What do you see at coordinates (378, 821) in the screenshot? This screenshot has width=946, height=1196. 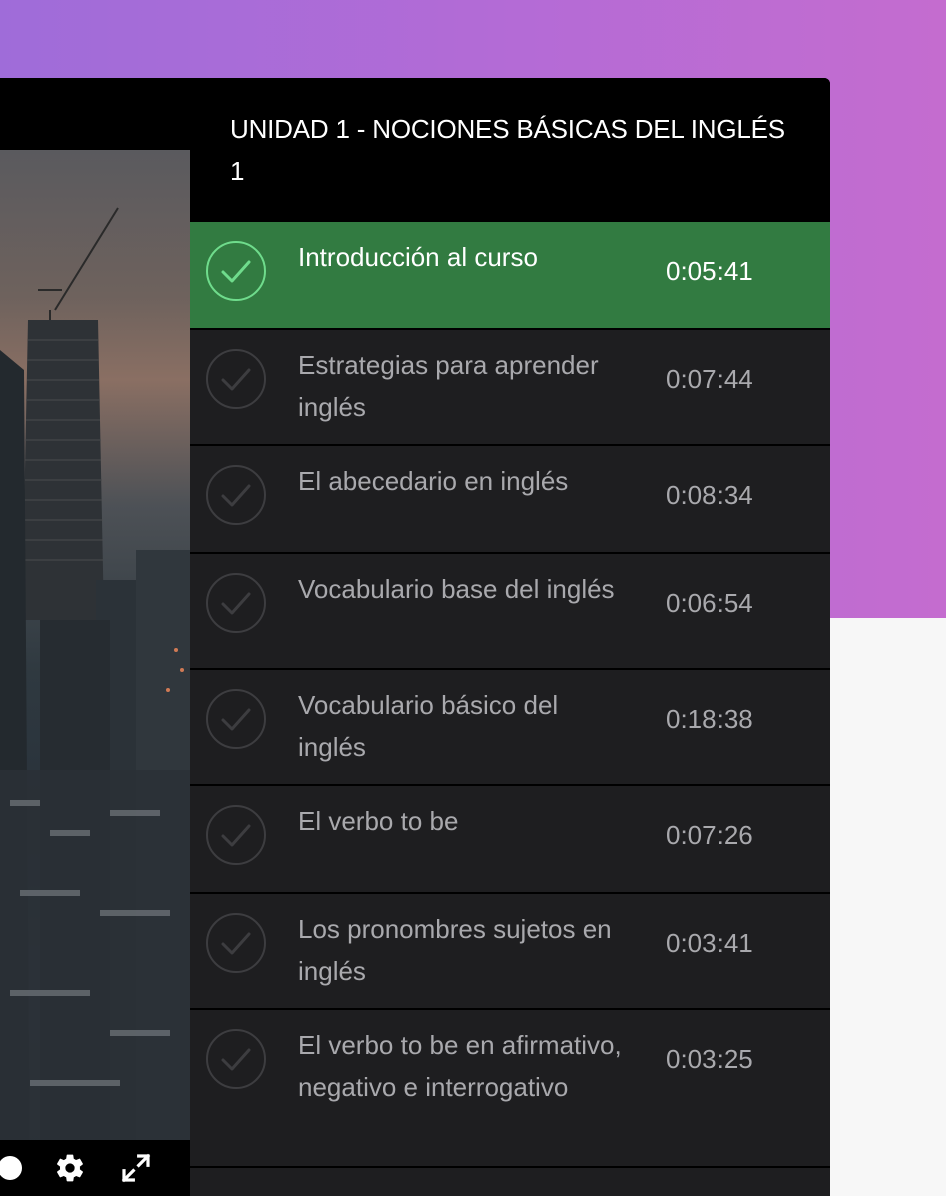 I see `lesson-title: El verbo to be` at bounding box center [378, 821].